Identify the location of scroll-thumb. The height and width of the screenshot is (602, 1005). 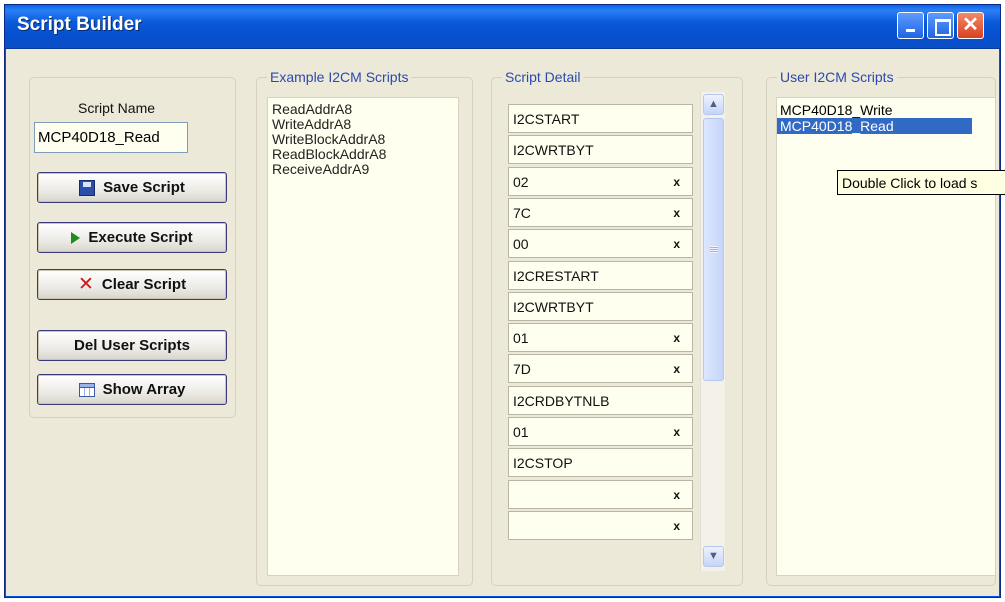
(713, 249).